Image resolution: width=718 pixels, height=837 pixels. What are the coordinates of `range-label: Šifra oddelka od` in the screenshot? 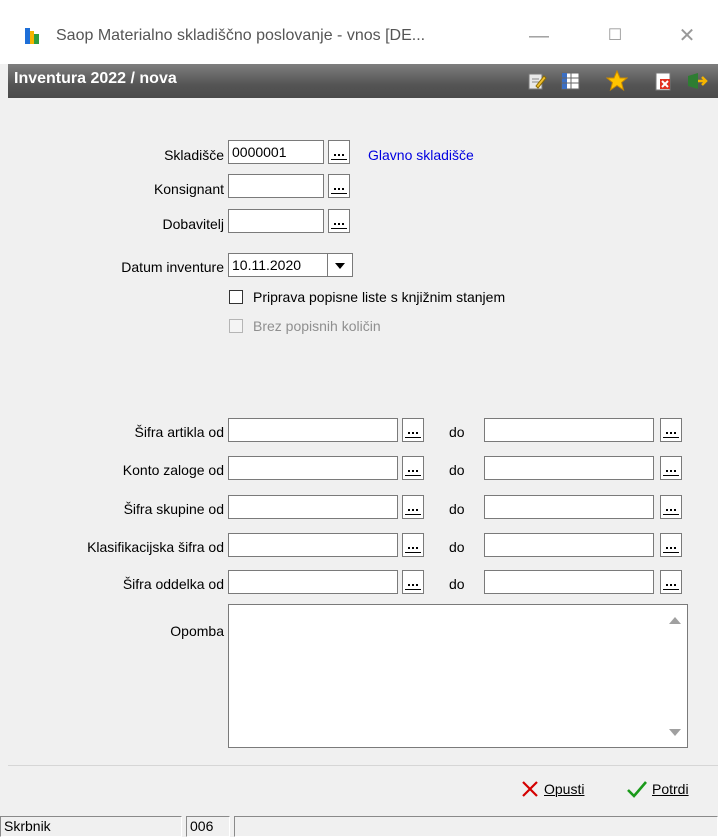 It's located at (173, 584).